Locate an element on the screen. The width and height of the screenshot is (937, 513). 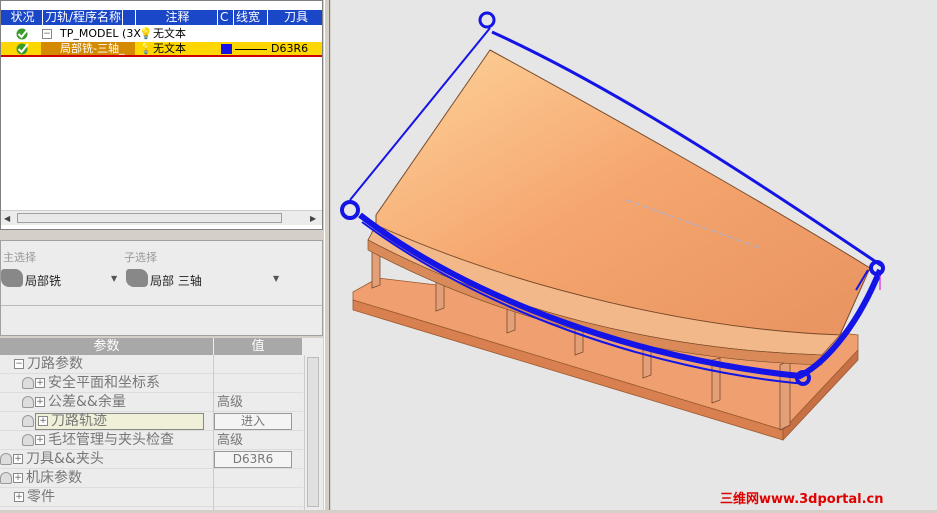
sub-selection-label: 子选择 is located at coordinates (140, 257).